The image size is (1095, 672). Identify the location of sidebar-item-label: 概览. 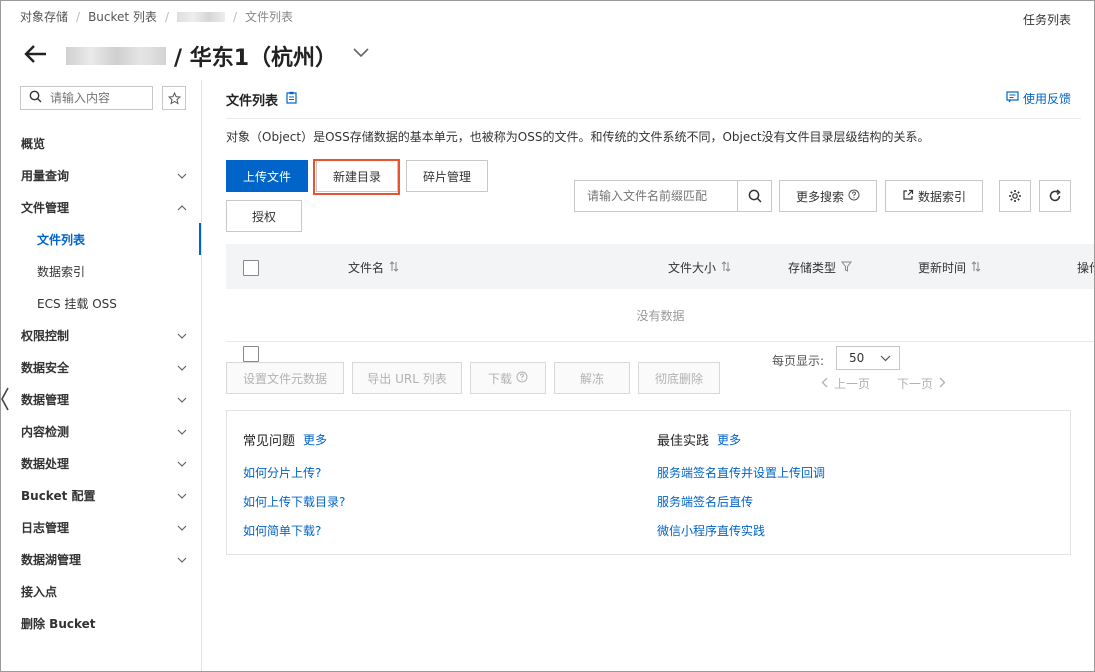
(33, 143).